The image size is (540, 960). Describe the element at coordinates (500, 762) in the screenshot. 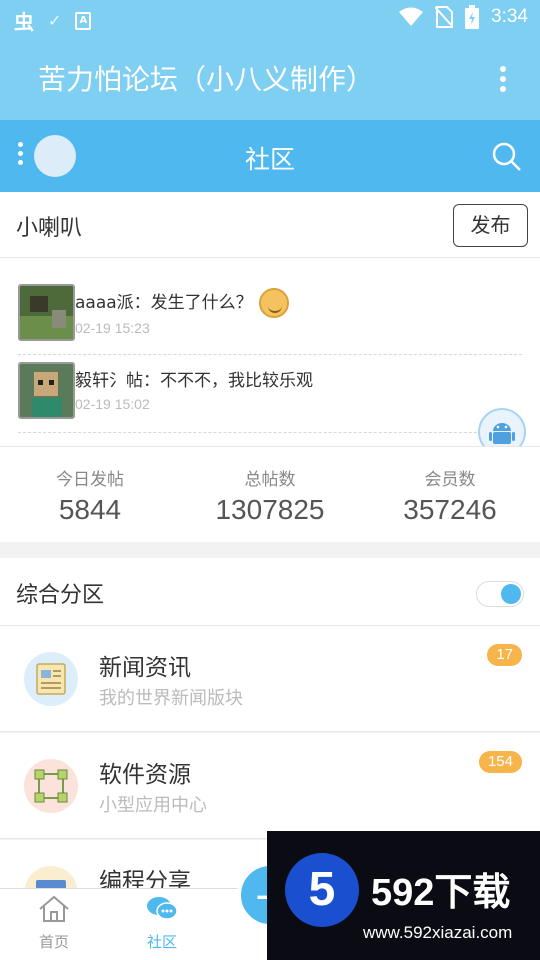

I see `new-post-badge: 154` at that location.